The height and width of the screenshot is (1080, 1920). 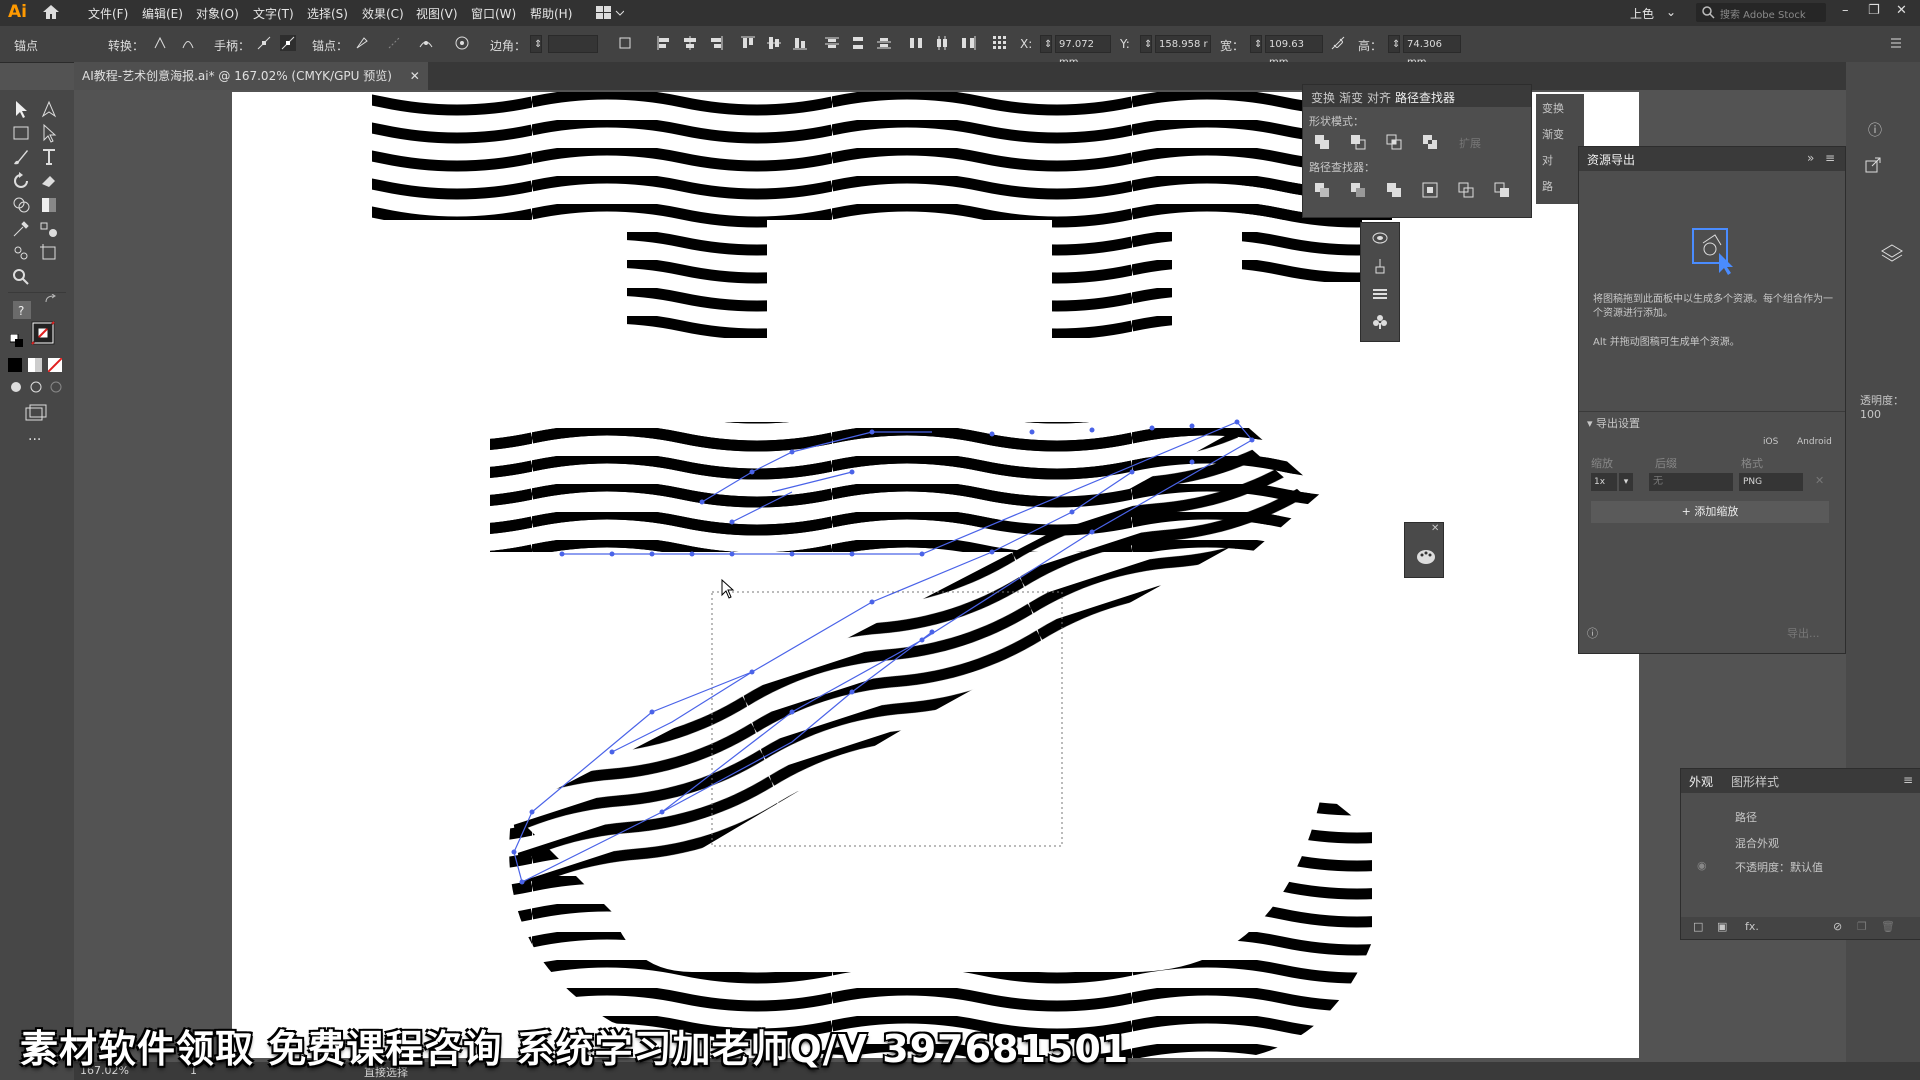 I want to click on expand-button: 扩展, so click(x=1470, y=143).